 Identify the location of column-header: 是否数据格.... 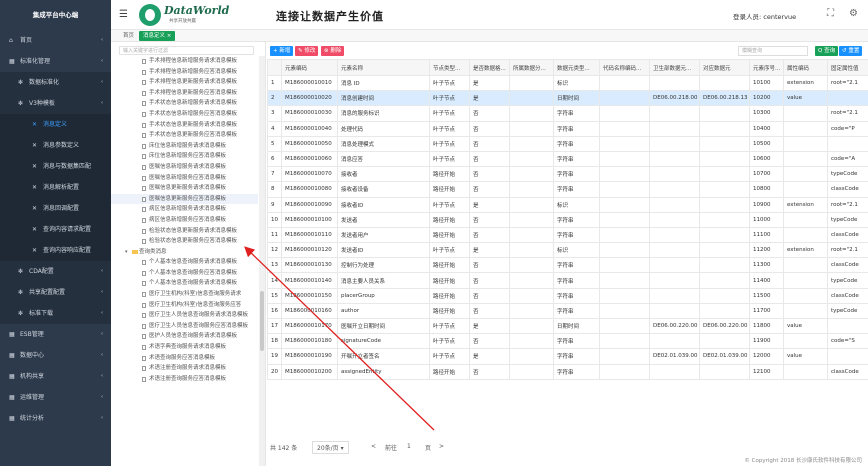
(489, 67).